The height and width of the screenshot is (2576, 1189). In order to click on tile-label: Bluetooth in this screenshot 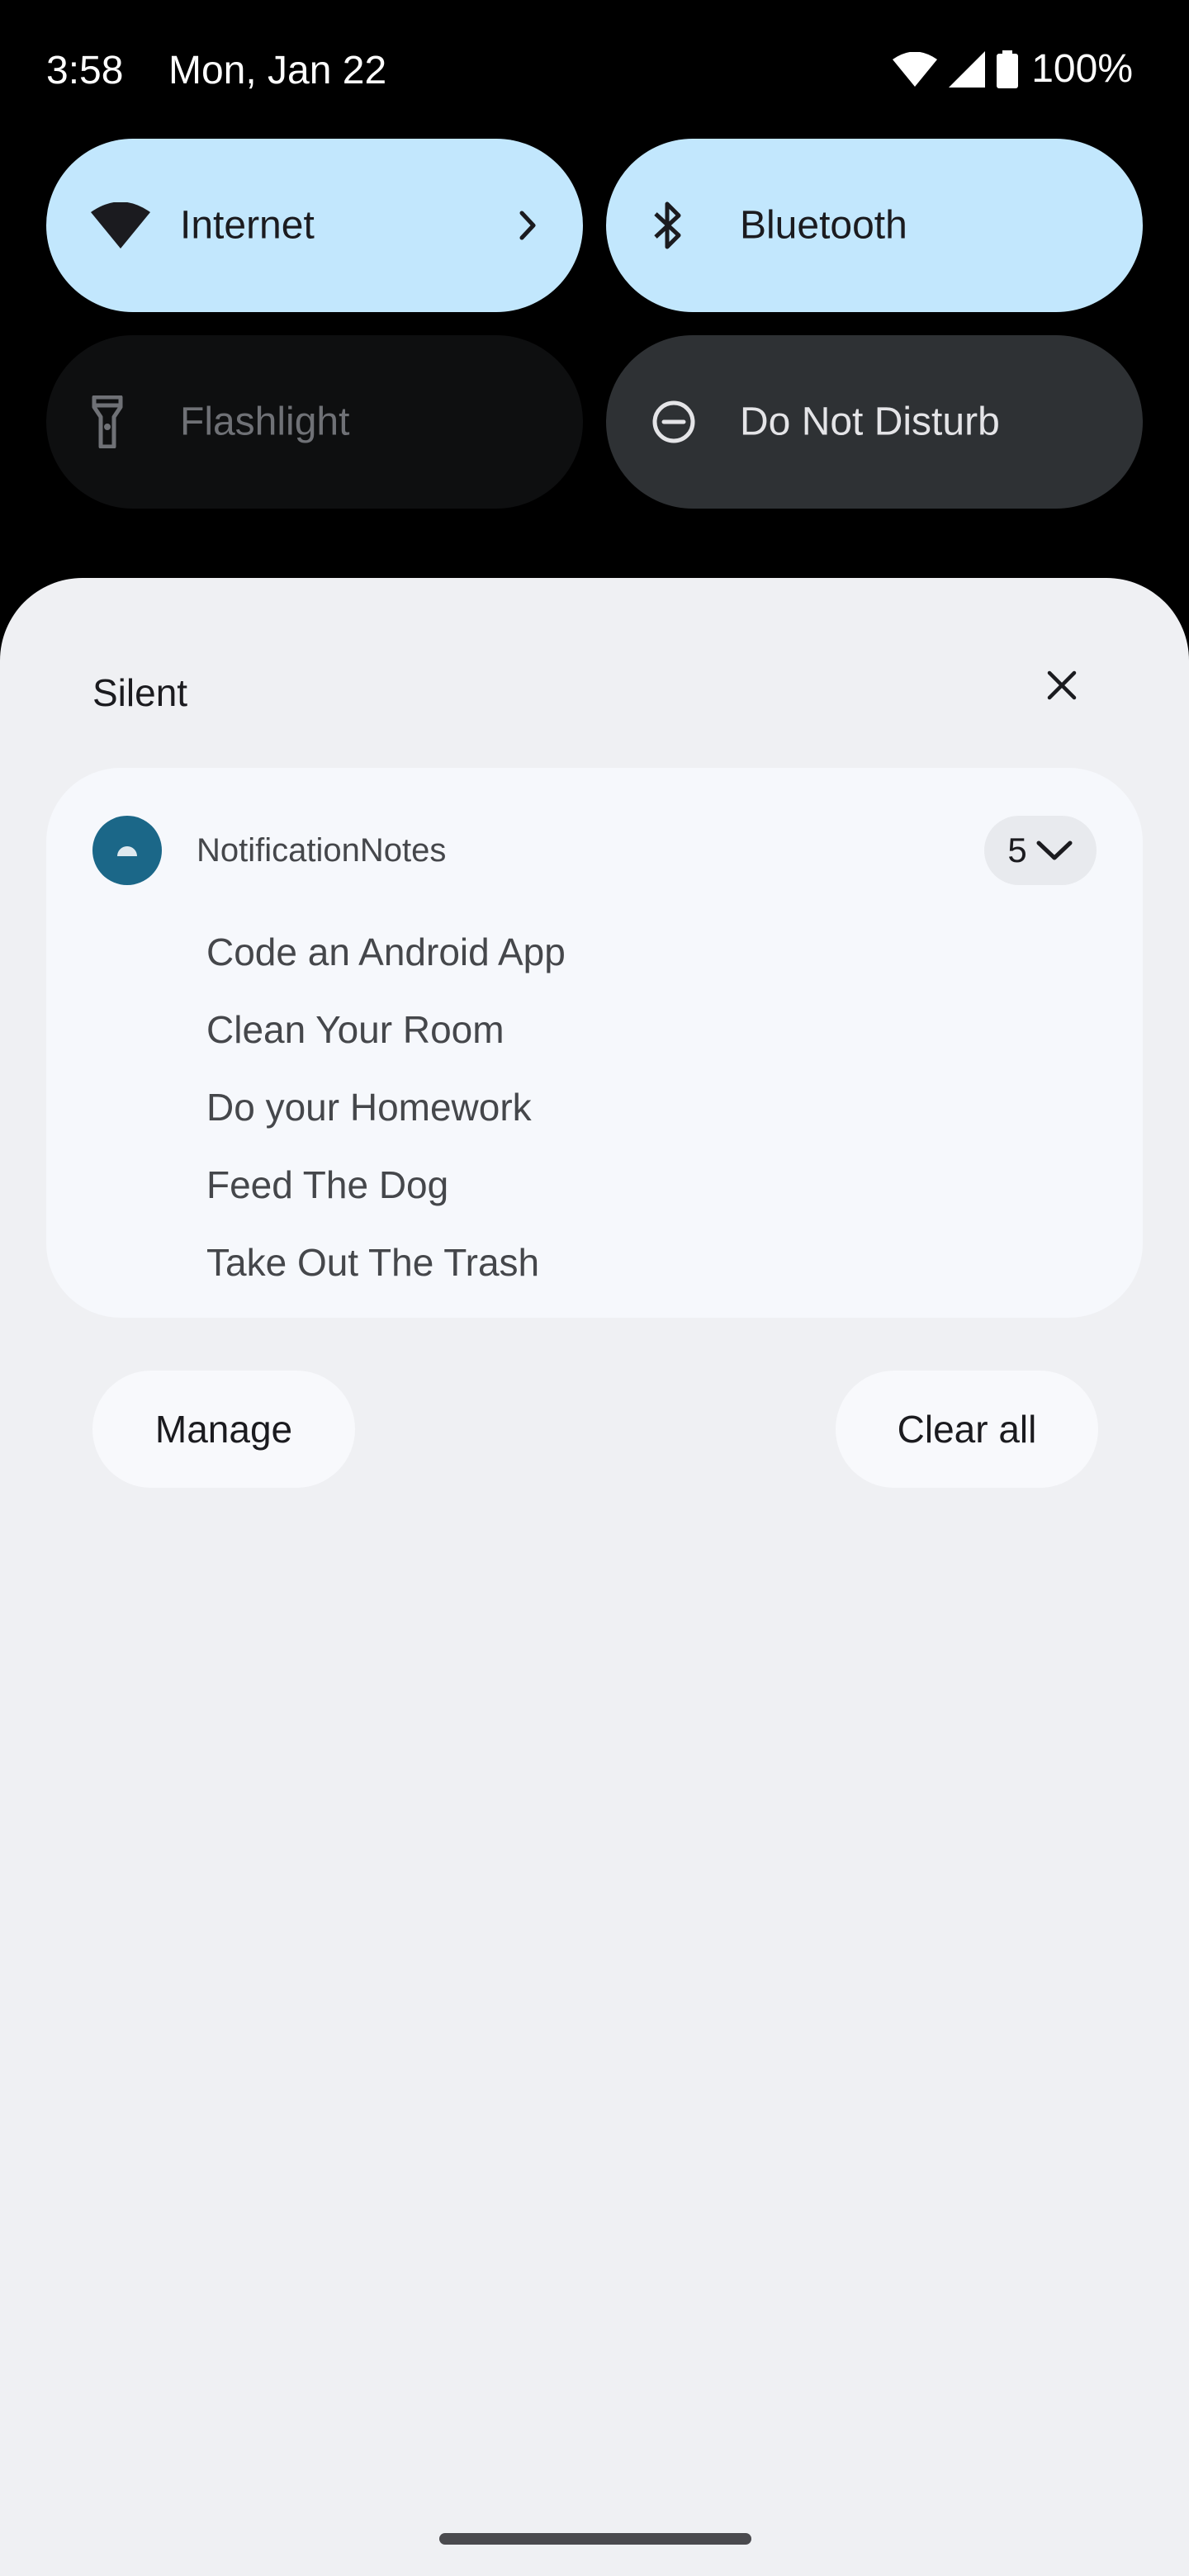, I will do `click(823, 225)`.